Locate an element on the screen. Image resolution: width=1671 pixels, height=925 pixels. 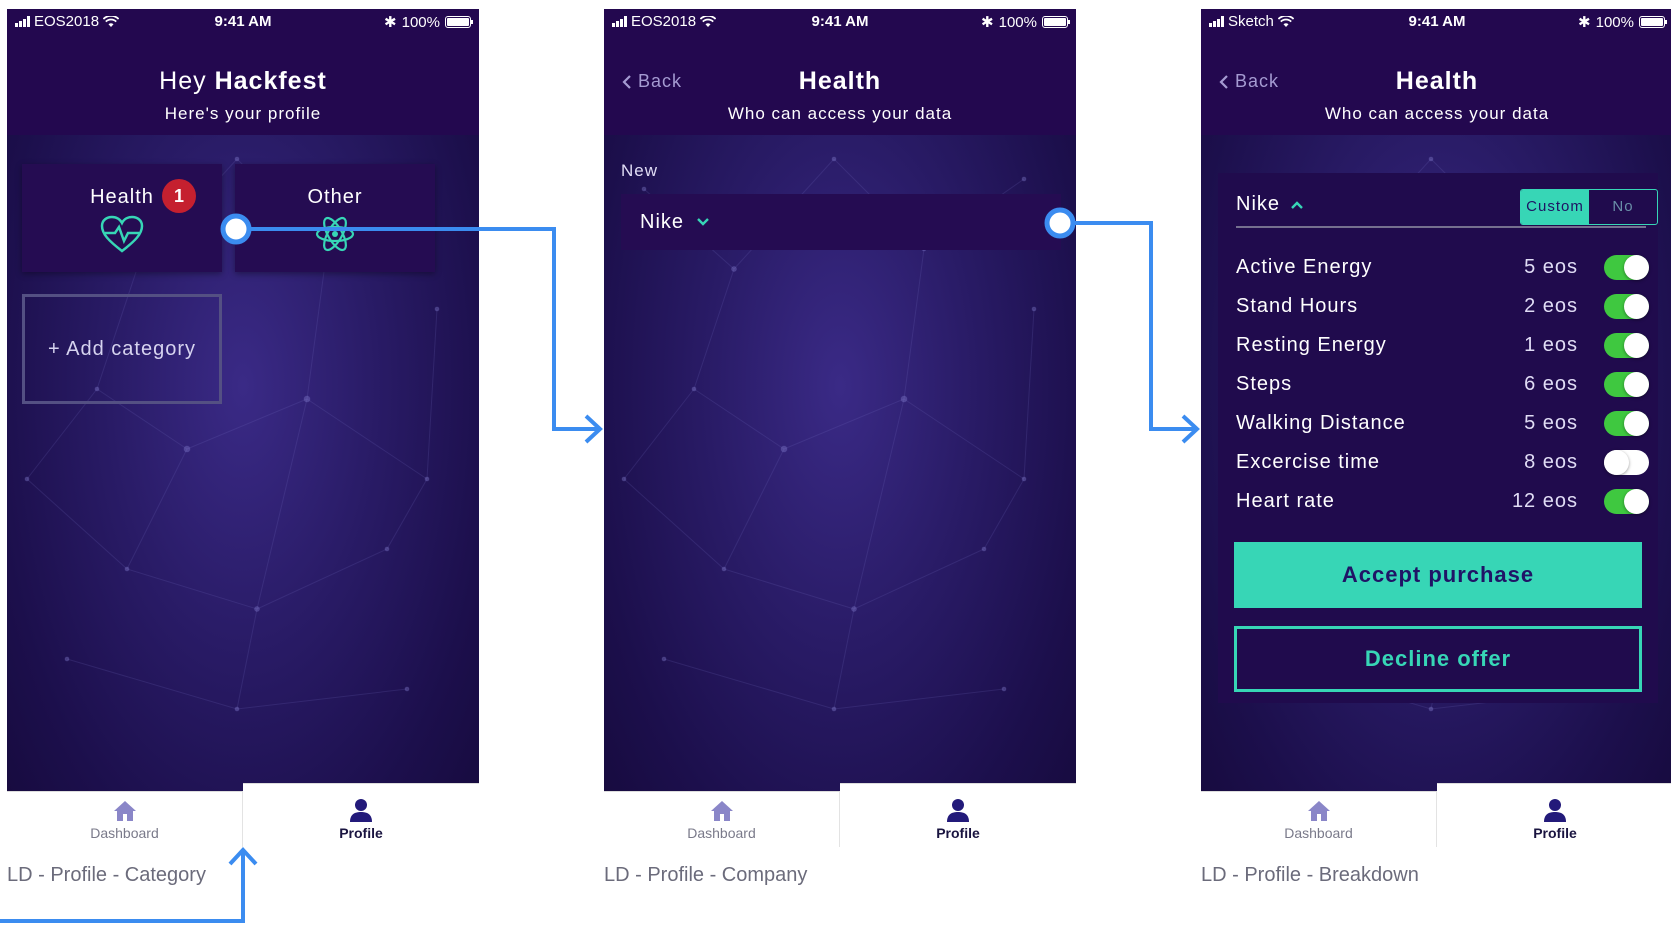
metric-price: 1 eos is located at coordinates (1551, 345).